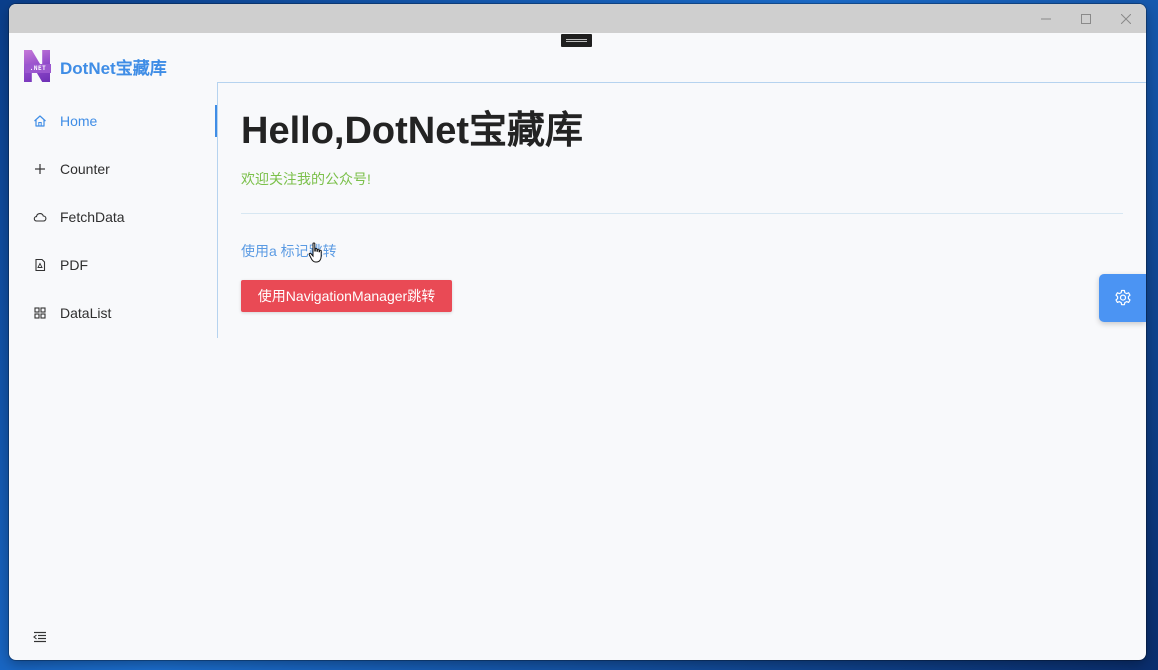  What do you see at coordinates (576, 40) in the screenshot?
I see `drag-handle` at bounding box center [576, 40].